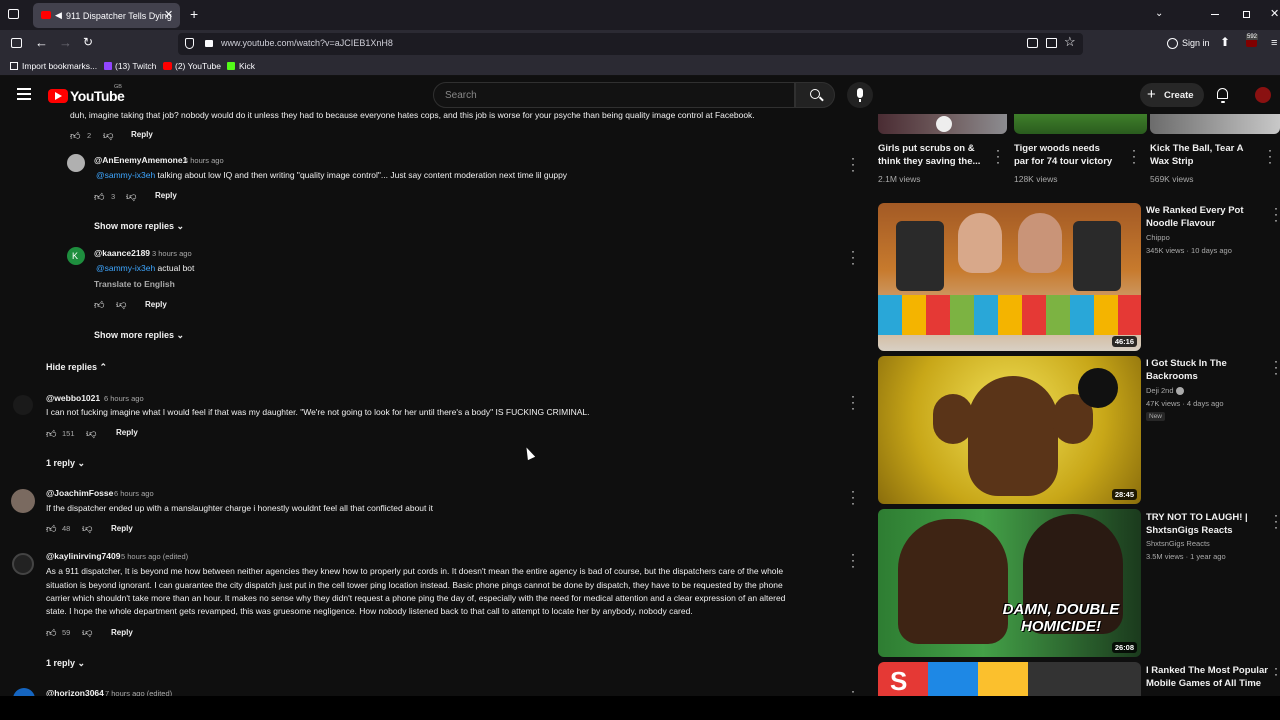 Image resolution: width=1280 pixels, height=720 pixels. I want to click on comment-time: 5 hours ago (edited), so click(154, 556).